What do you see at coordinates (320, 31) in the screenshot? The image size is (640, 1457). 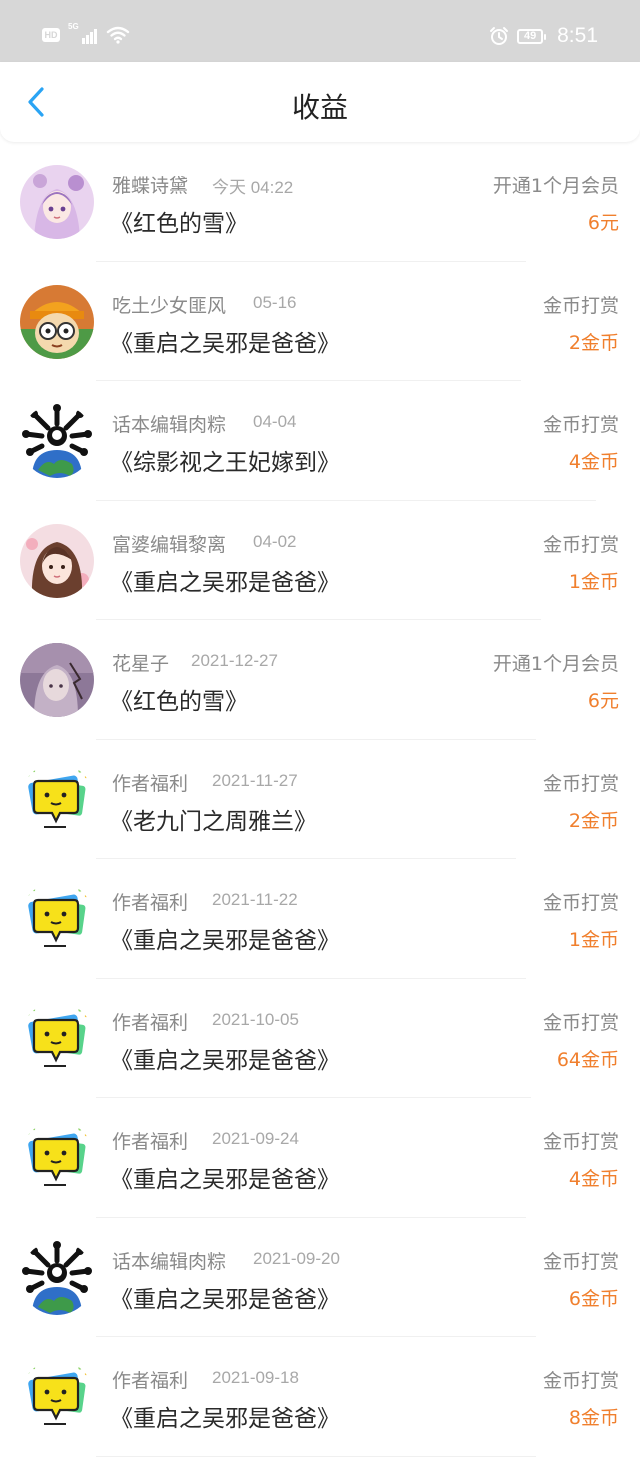 I see `status-bar: HD 5G 49 8:51` at bounding box center [320, 31].